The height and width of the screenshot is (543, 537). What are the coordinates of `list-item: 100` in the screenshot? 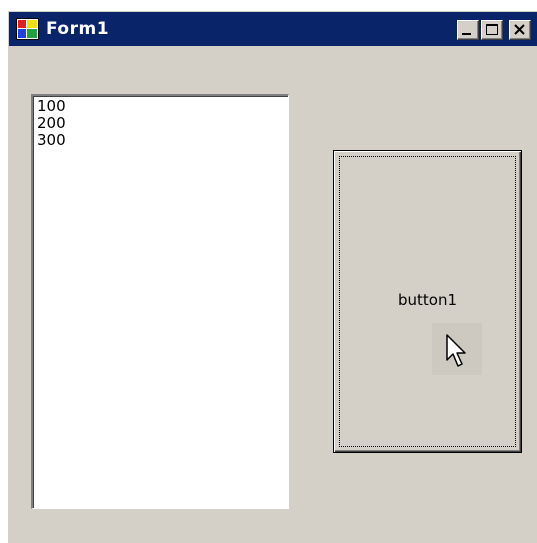 It's located at (162, 106).